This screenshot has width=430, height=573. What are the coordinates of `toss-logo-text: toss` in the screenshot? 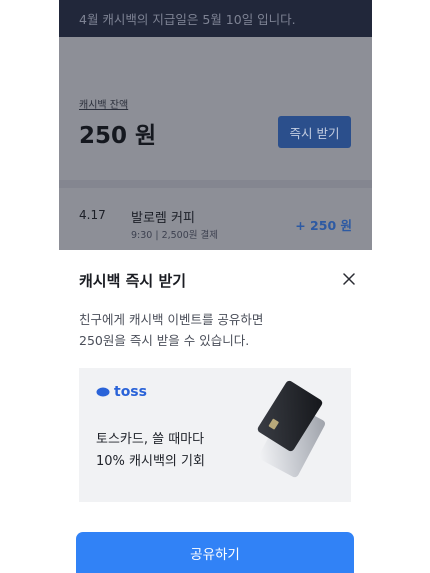 It's located at (130, 392).